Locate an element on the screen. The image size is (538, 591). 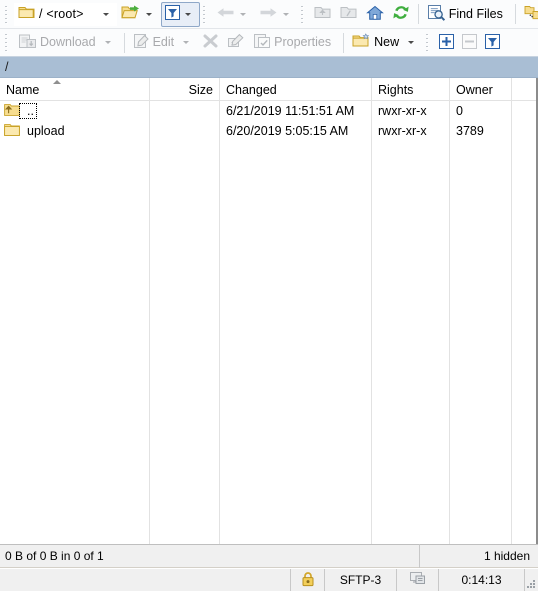
table-row: .. 6/21/2019 11:51:51 AM rwxr-xr-x 0 is located at coordinates (268, 111).